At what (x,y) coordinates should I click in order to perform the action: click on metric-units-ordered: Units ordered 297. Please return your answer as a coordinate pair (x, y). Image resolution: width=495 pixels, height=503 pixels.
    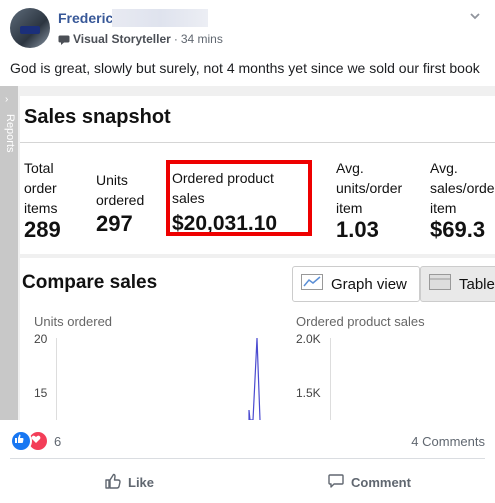
    Looking at the image, I should click on (120, 204).